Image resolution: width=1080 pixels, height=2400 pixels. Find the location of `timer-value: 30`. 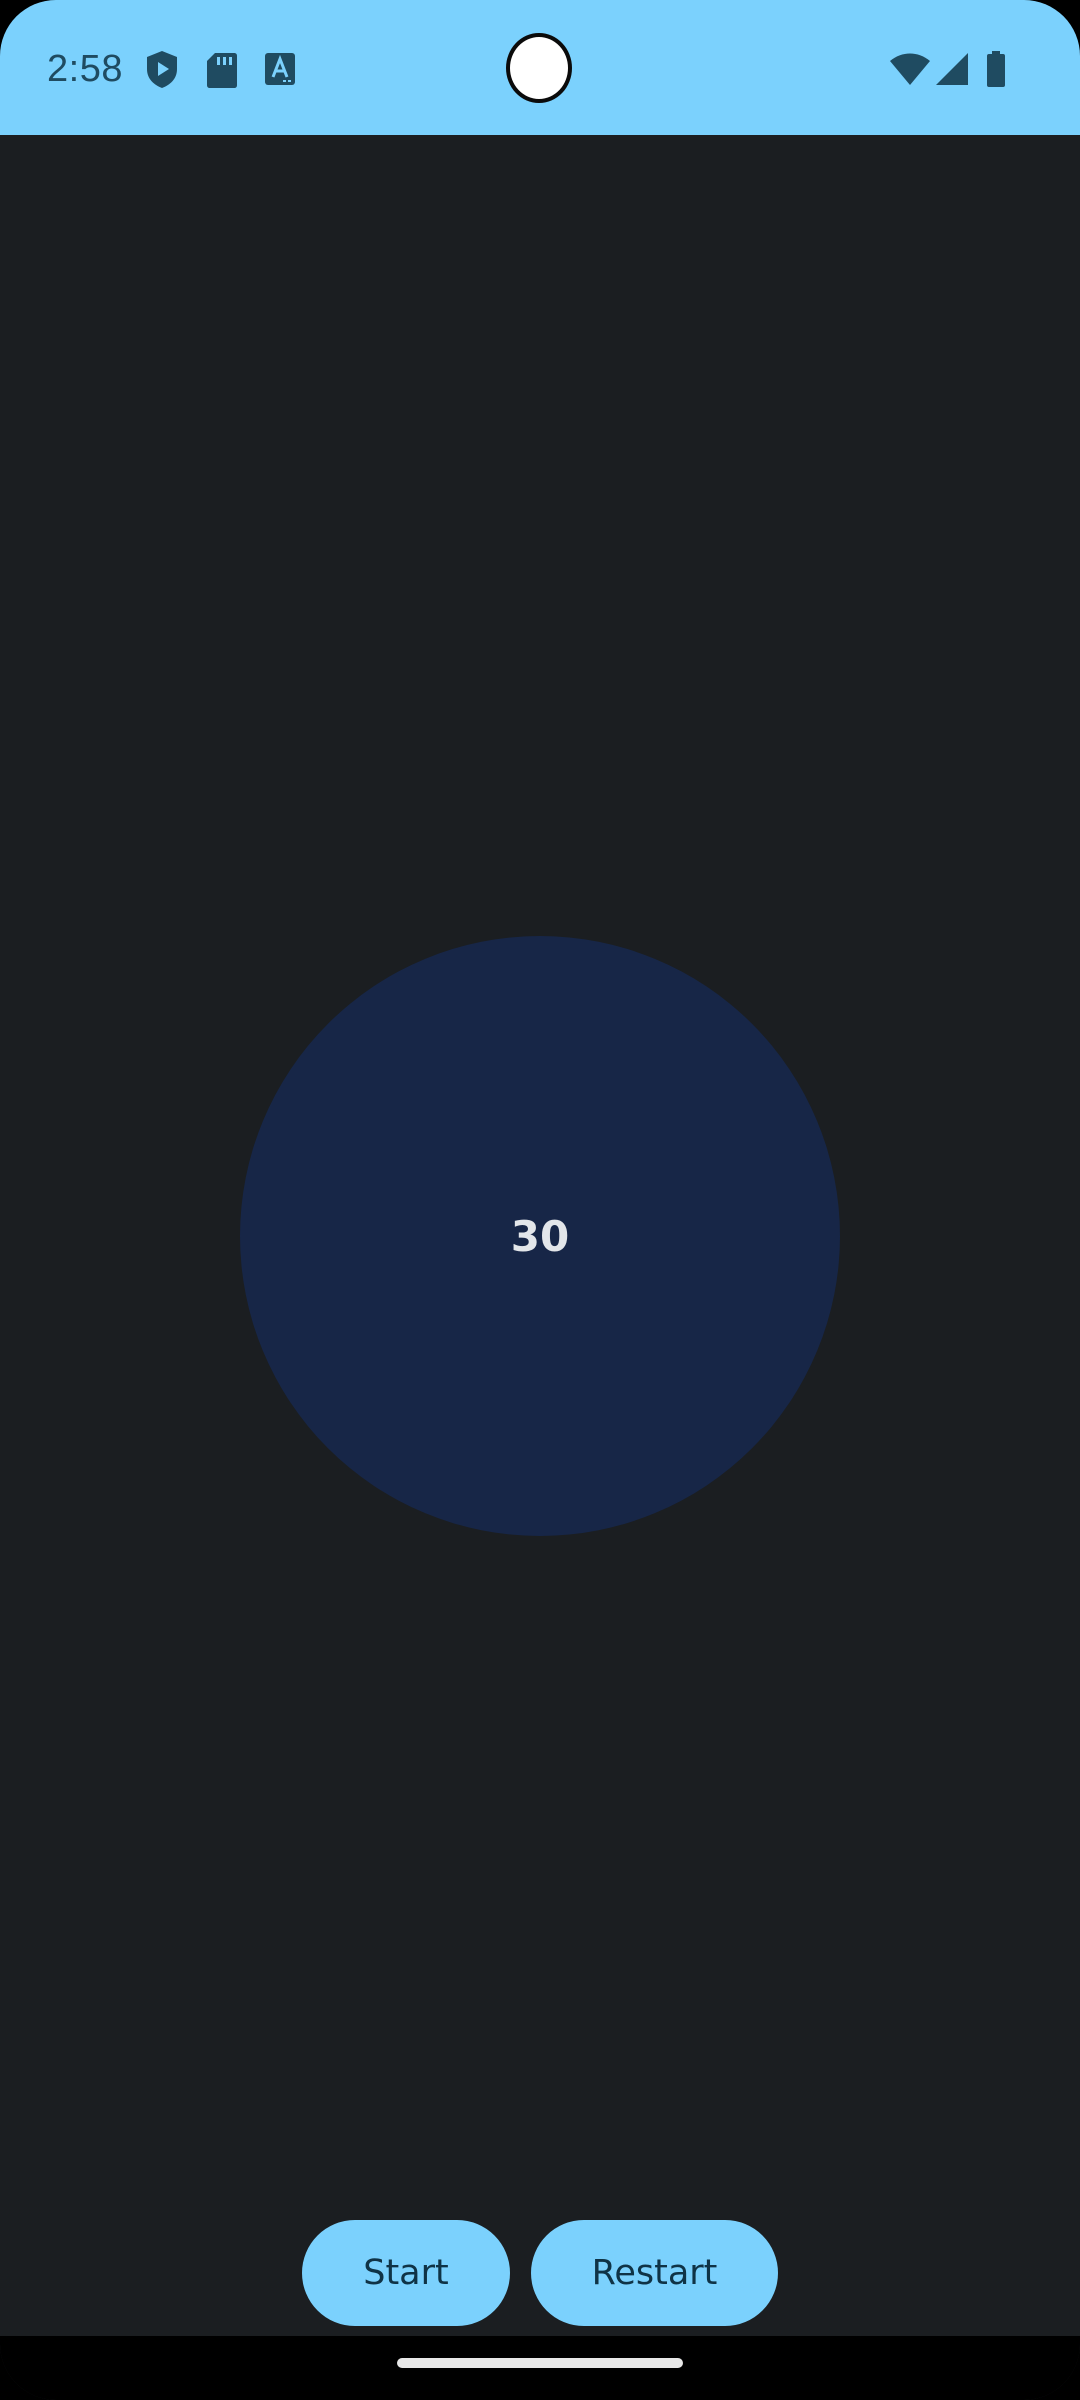

timer-value: 30 is located at coordinates (540, 1236).